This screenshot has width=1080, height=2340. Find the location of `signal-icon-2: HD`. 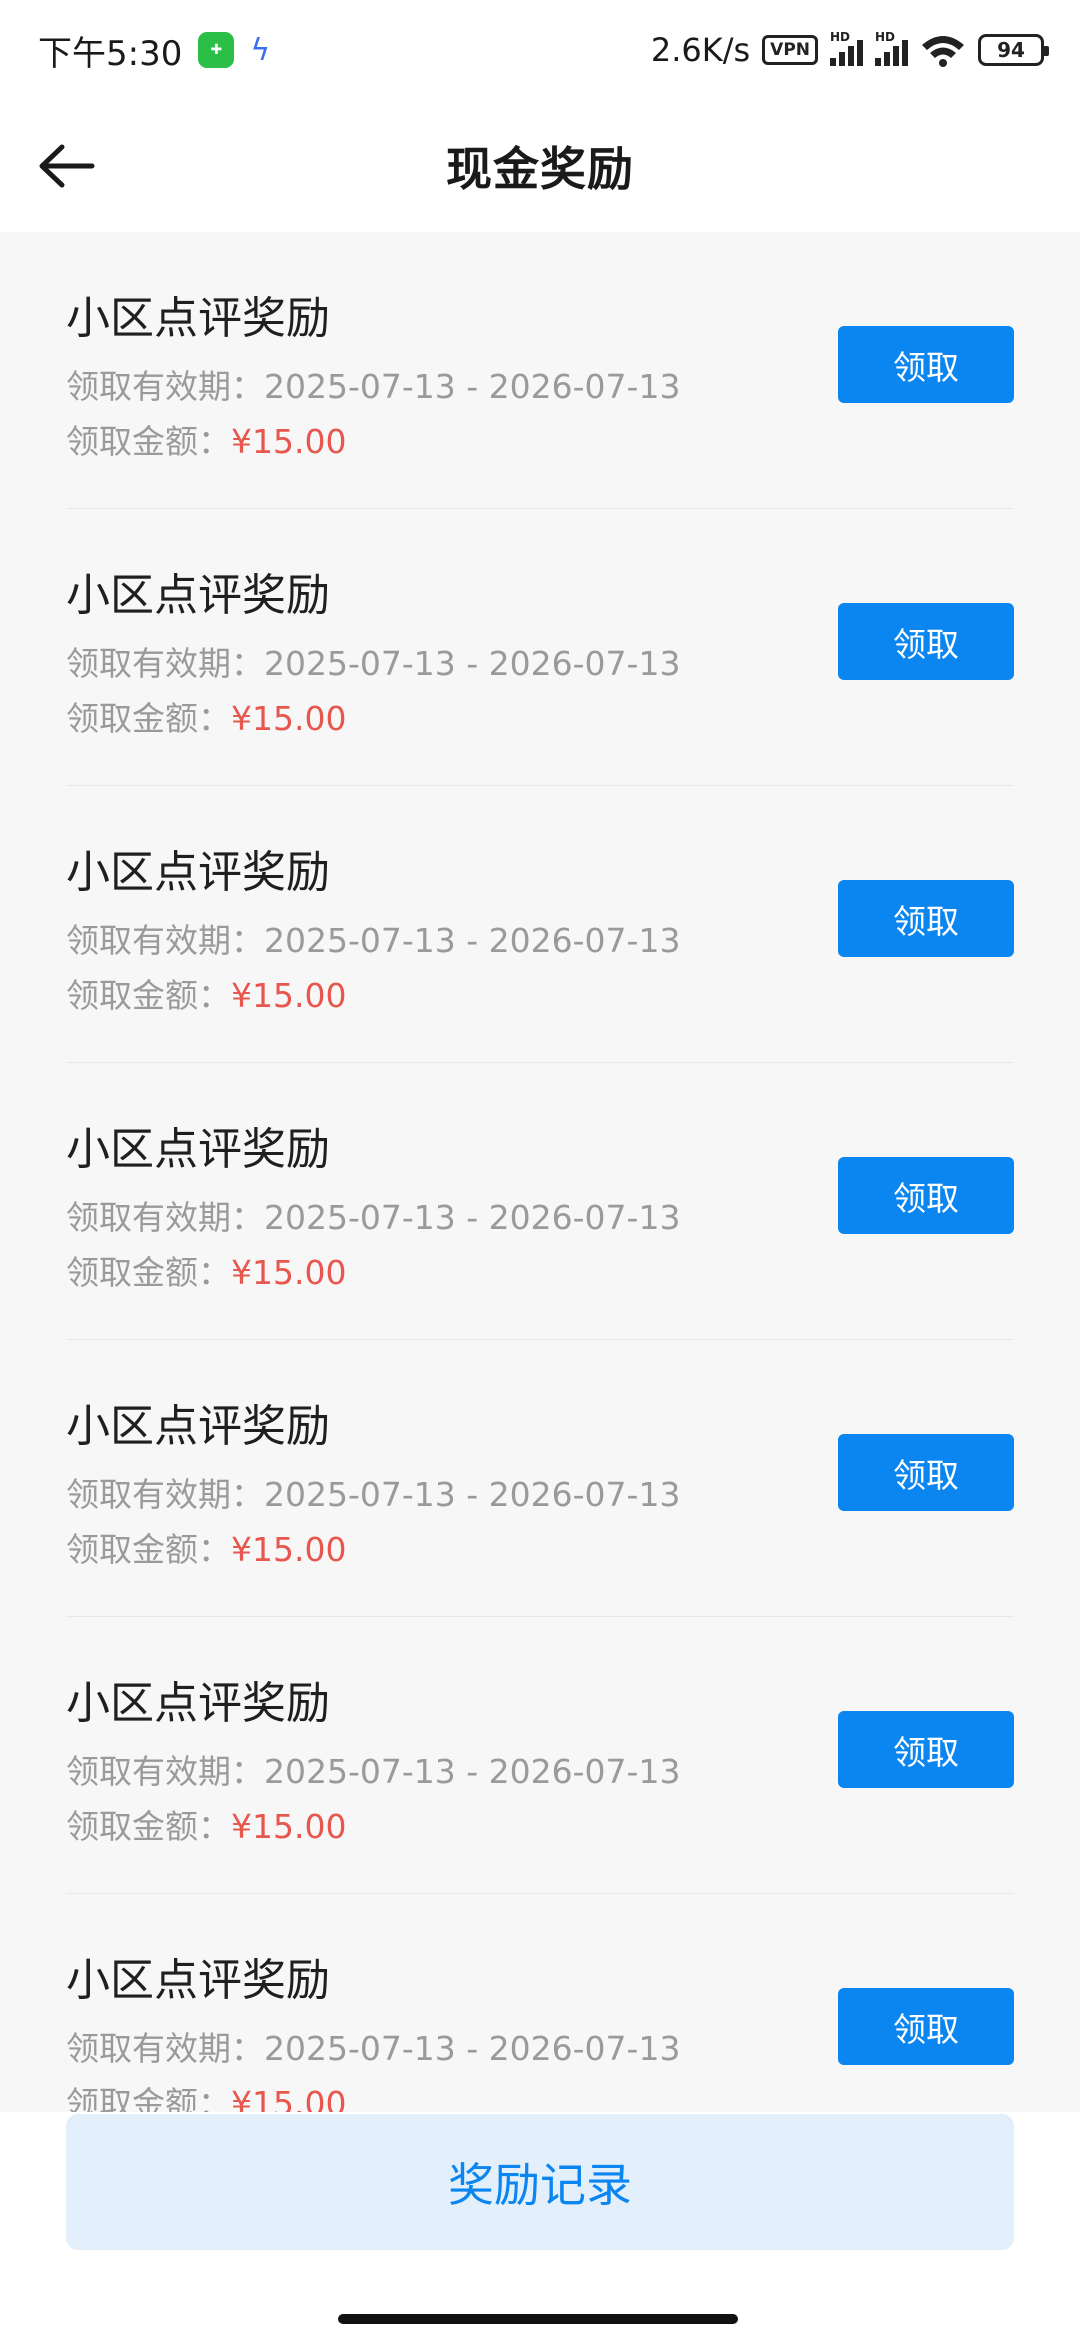

signal-icon-2: HD is located at coordinates (891, 48).